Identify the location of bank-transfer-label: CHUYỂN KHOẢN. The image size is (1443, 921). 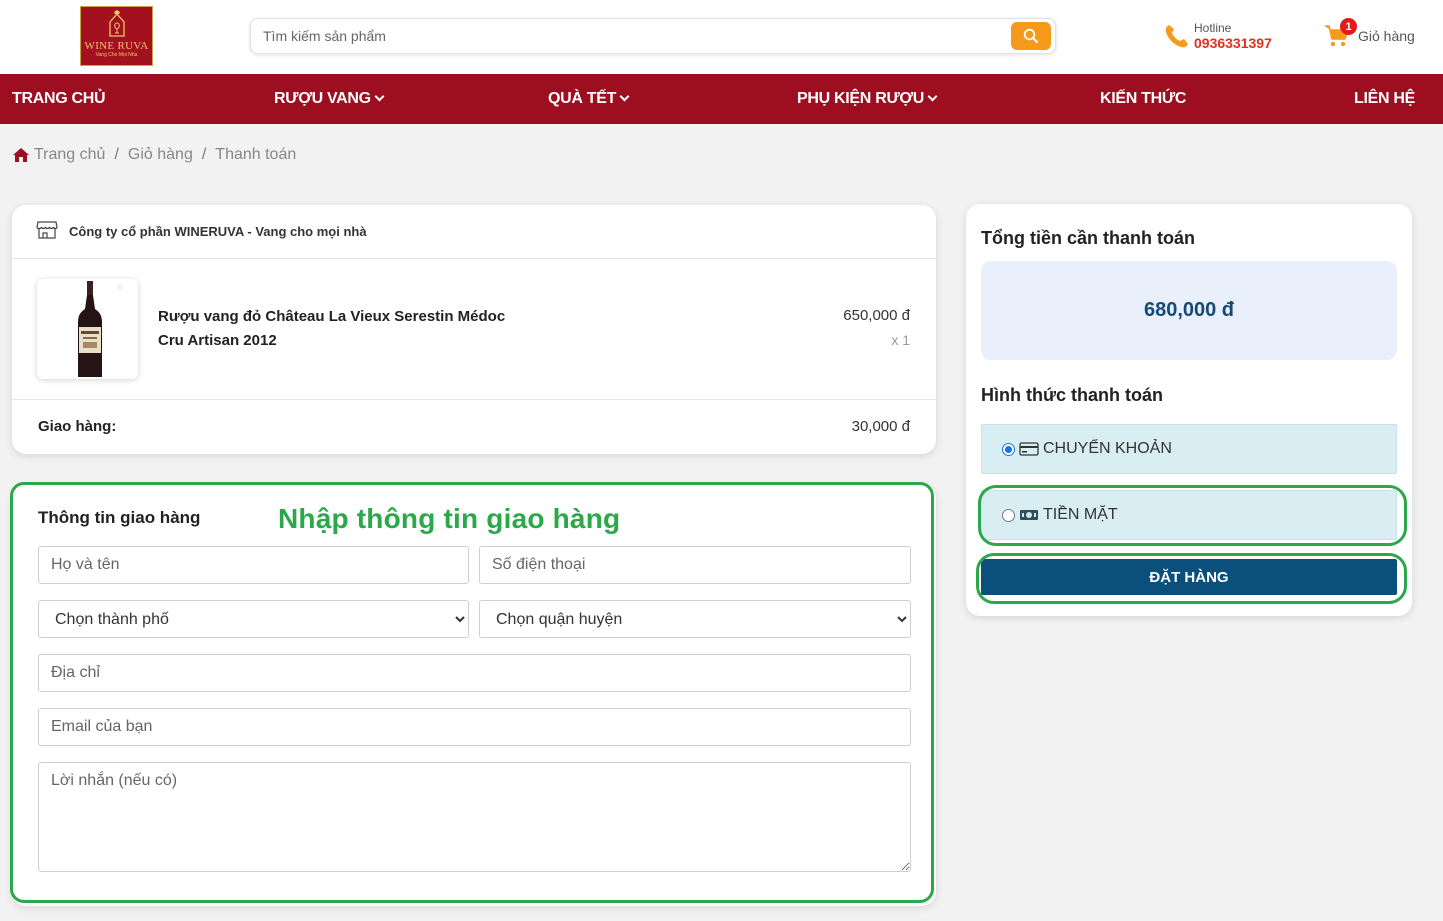
(1107, 448).